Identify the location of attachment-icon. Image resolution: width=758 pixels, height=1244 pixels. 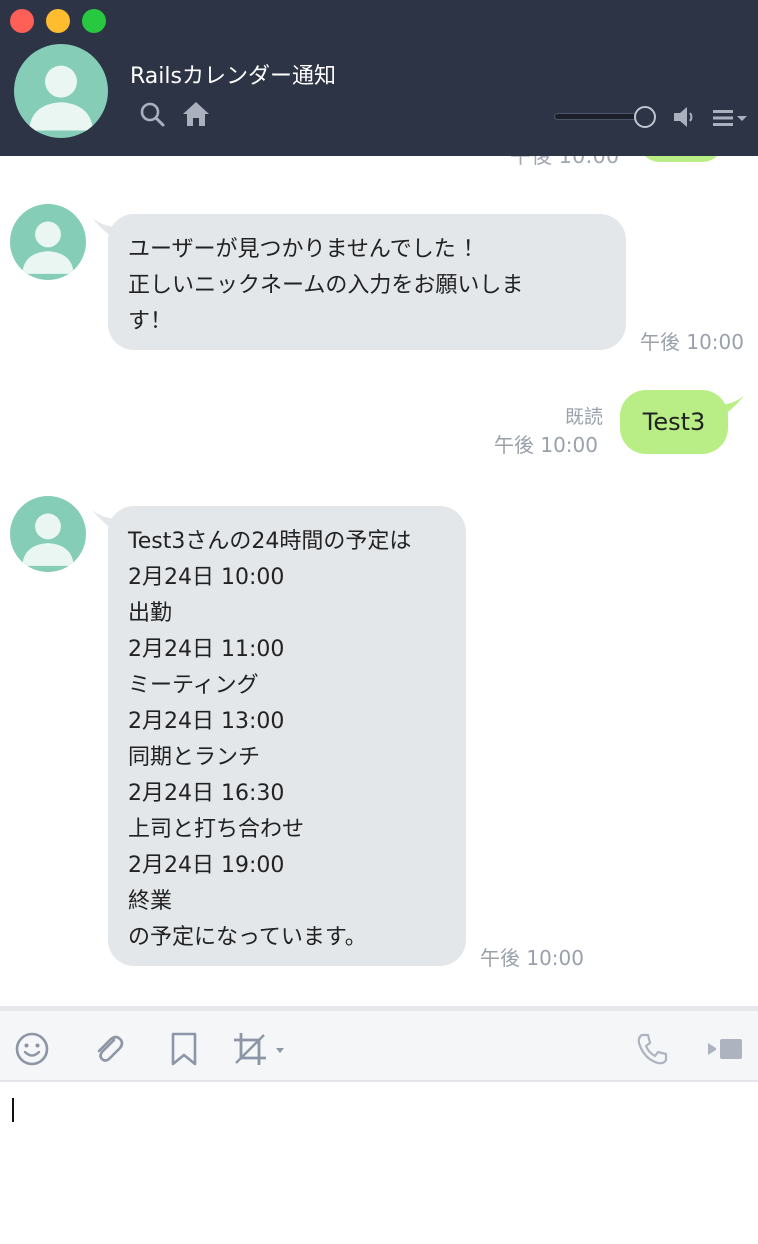
(108, 1049).